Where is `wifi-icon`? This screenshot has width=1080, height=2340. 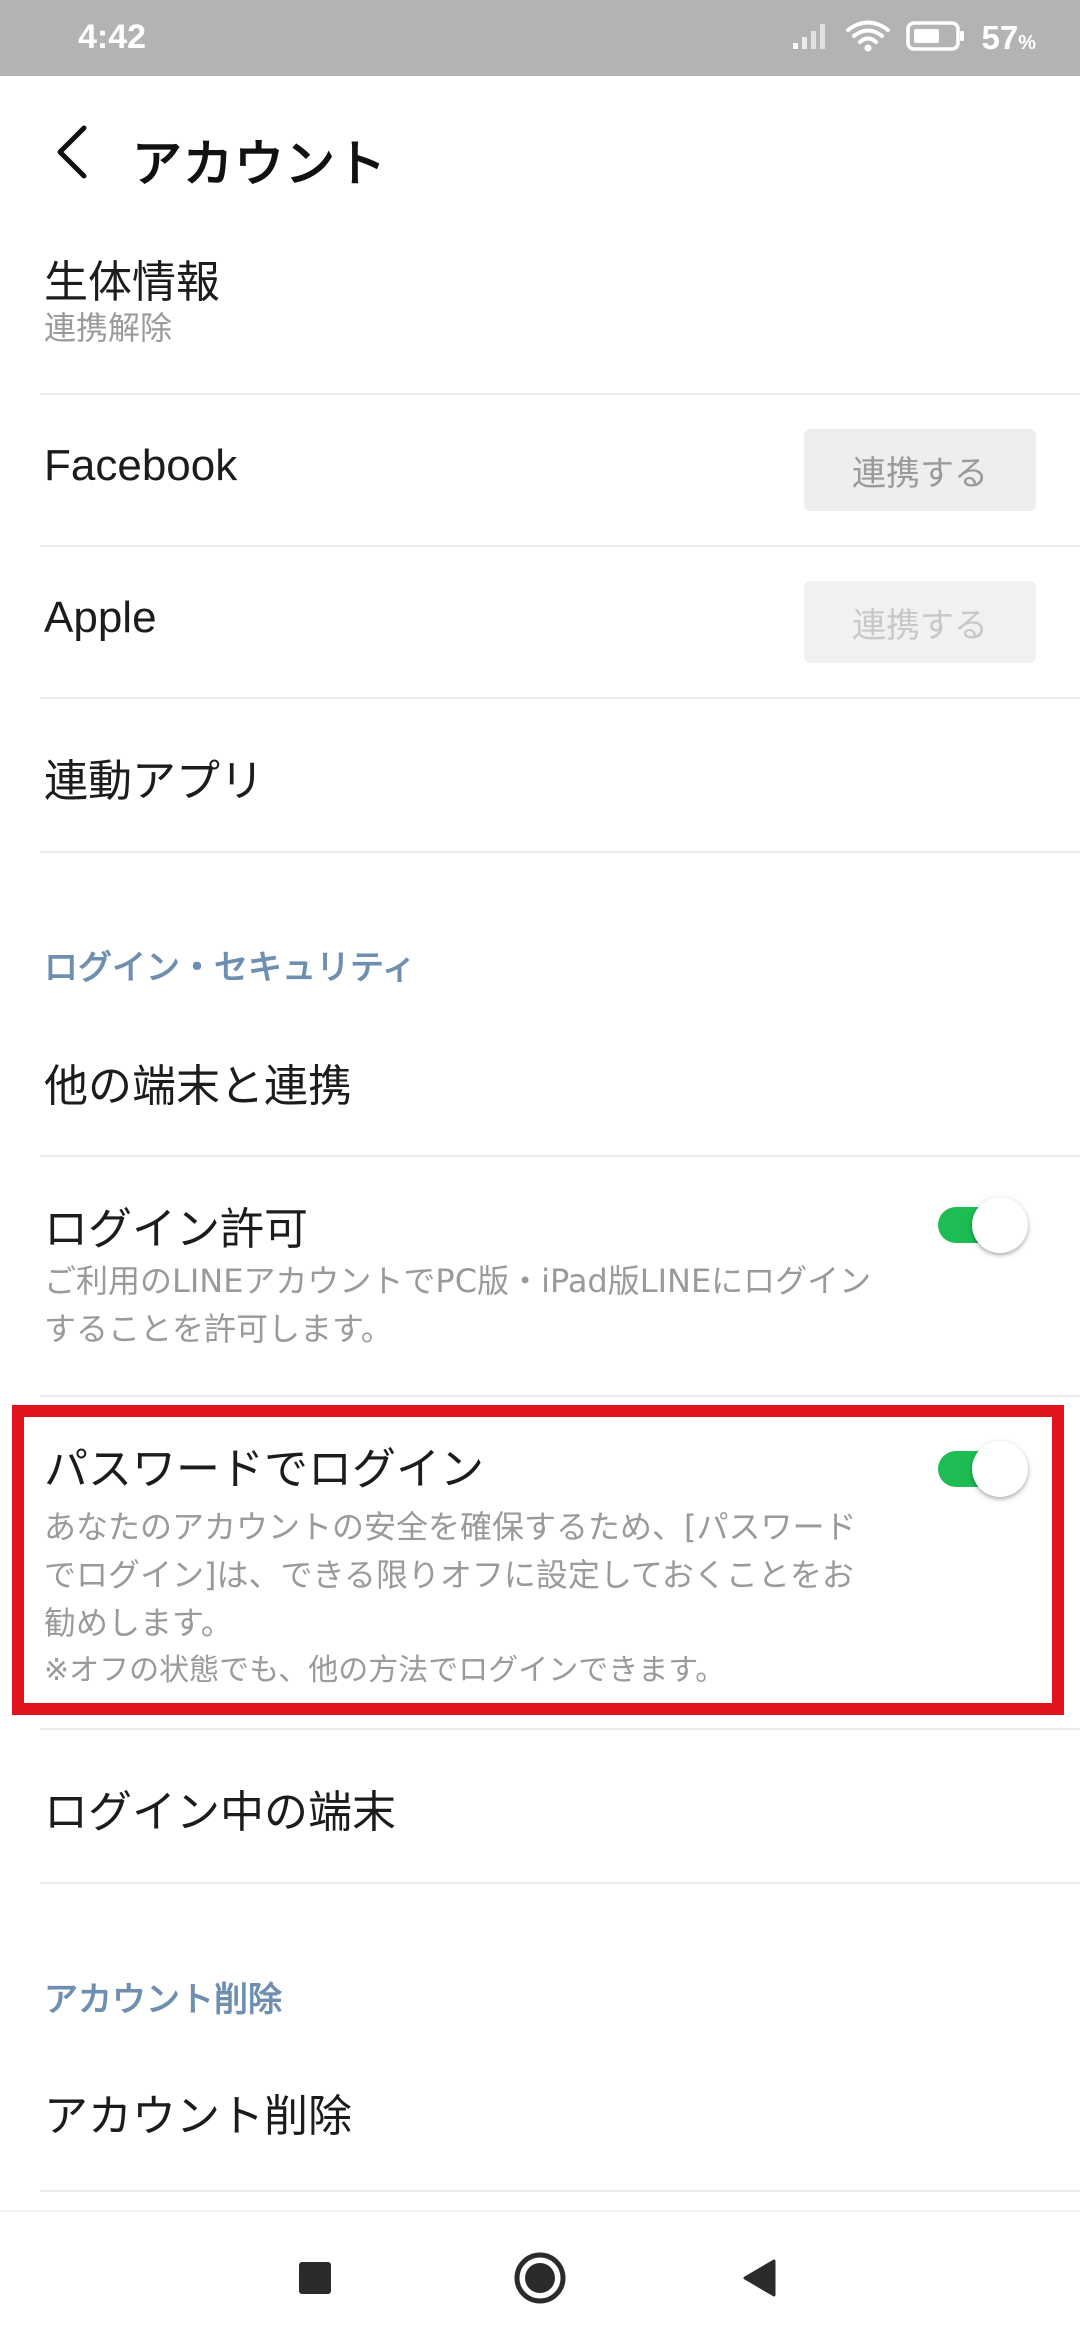
wifi-icon is located at coordinates (868, 38).